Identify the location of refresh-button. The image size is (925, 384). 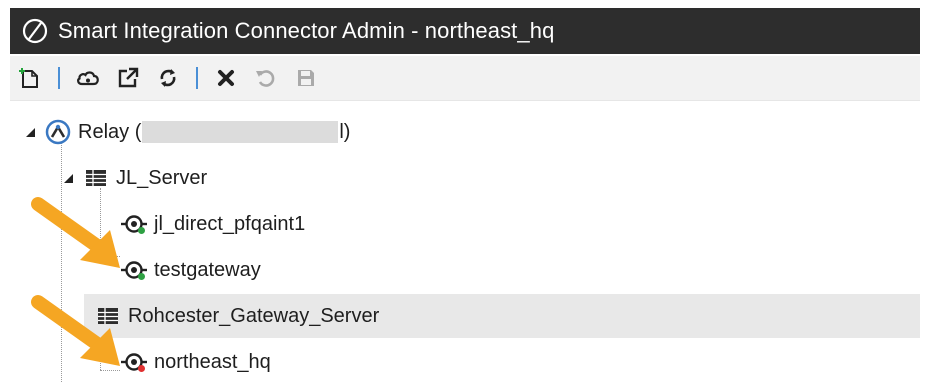
(168, 78).